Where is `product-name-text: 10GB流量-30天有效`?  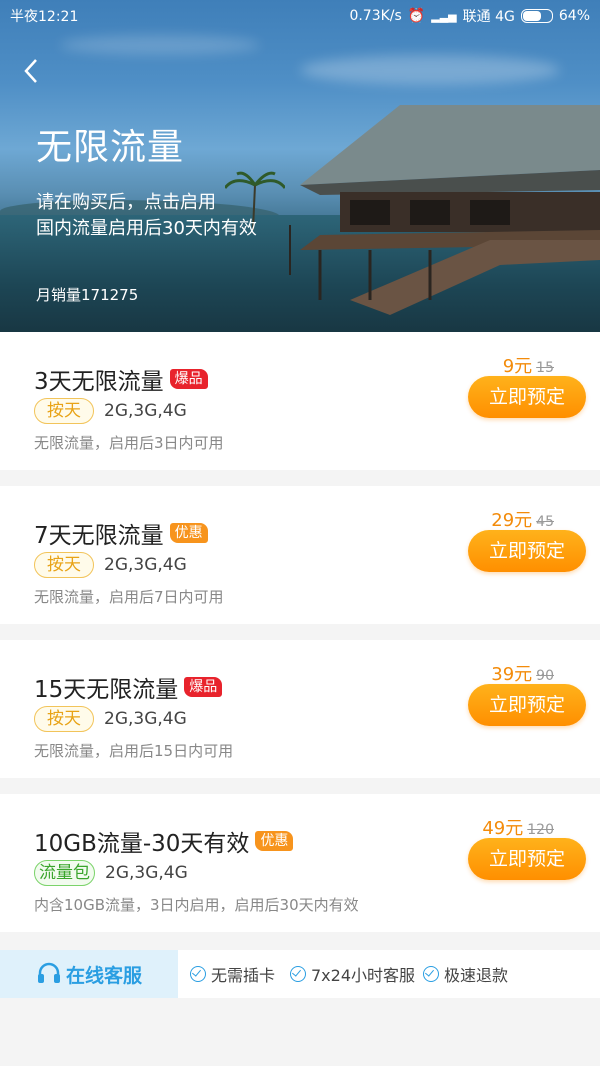 product-name-text: 10GB流量-30天有效 is located at coordinates (142, 844).